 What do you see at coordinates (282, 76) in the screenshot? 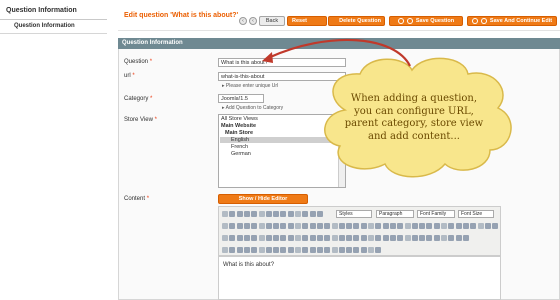
I see `url-input: what-is-this-about` at bounding box center [282, 76].